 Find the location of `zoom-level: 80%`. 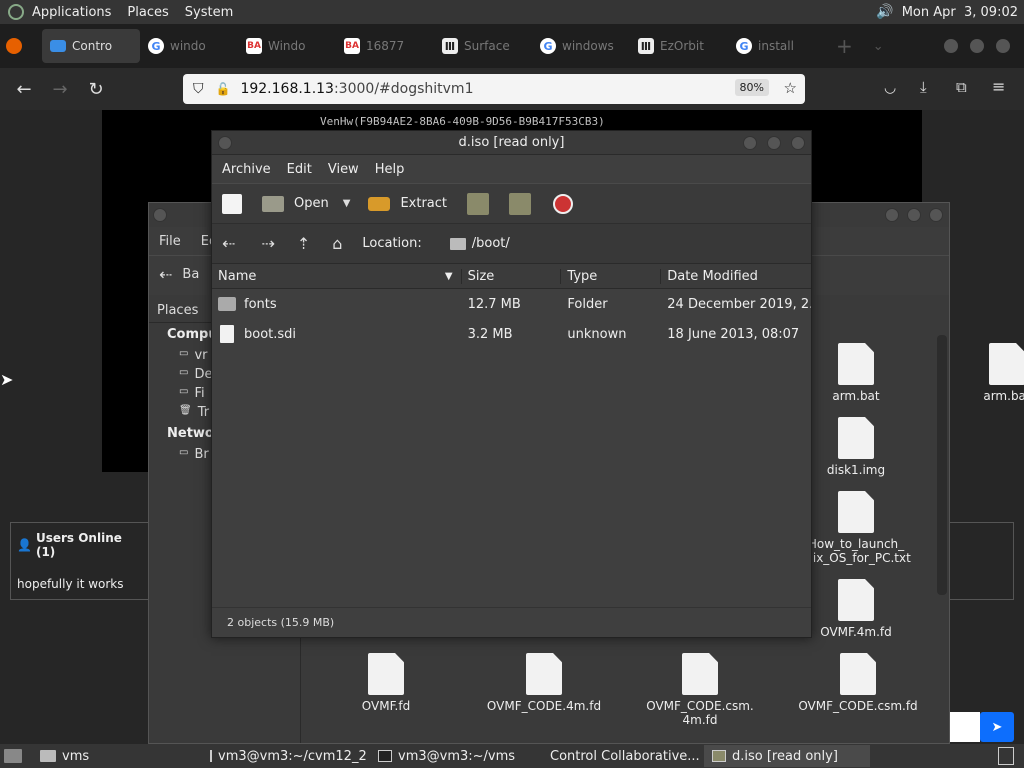

zoom-level: 80% is located at coordinates (751, 87).